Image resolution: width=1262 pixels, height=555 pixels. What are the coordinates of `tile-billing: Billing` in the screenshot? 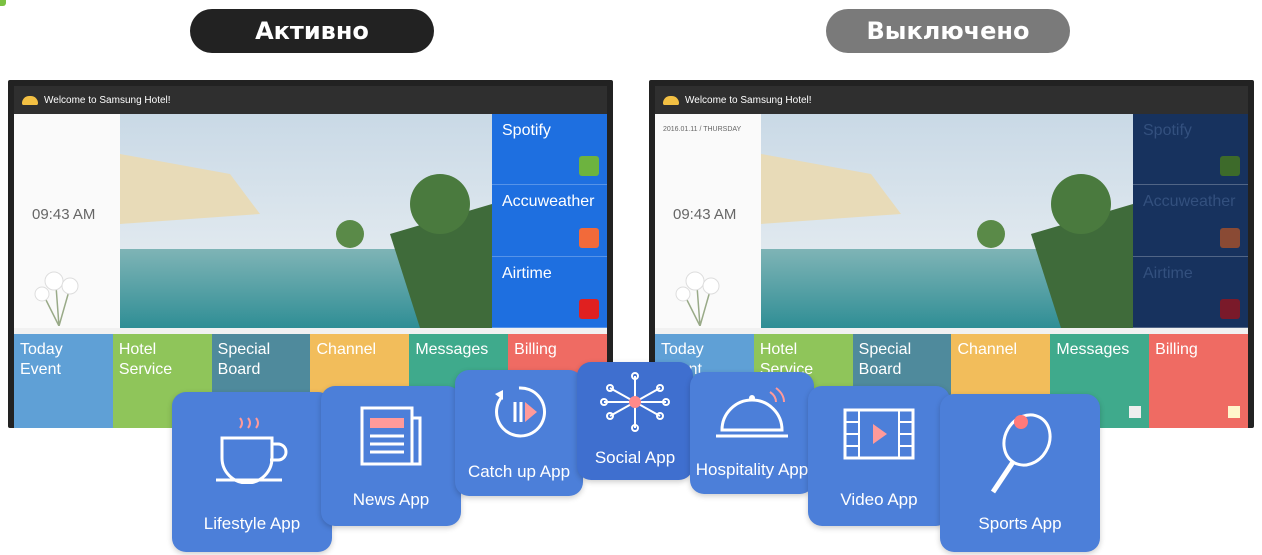 It's located at (1198, 381).